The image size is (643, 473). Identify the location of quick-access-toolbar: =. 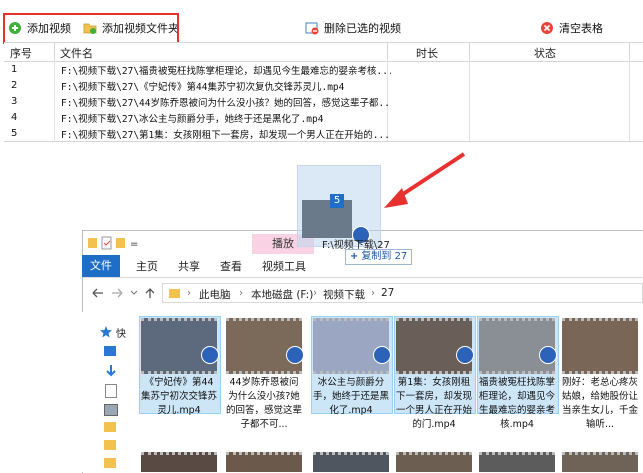
(121, 243).